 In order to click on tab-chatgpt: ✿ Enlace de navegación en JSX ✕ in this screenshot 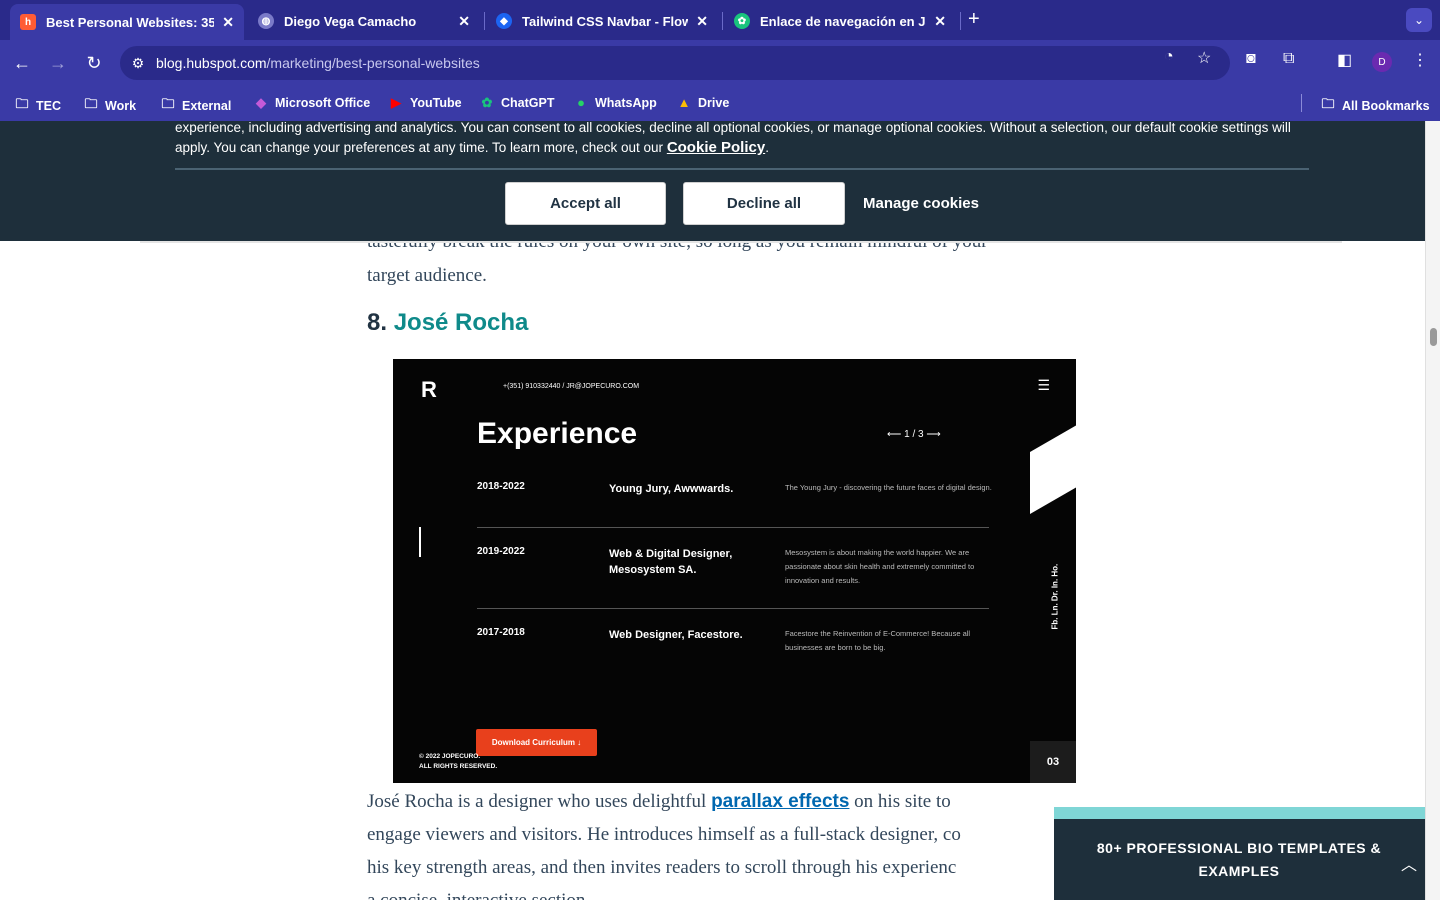, I will do `click(840, 21)`.